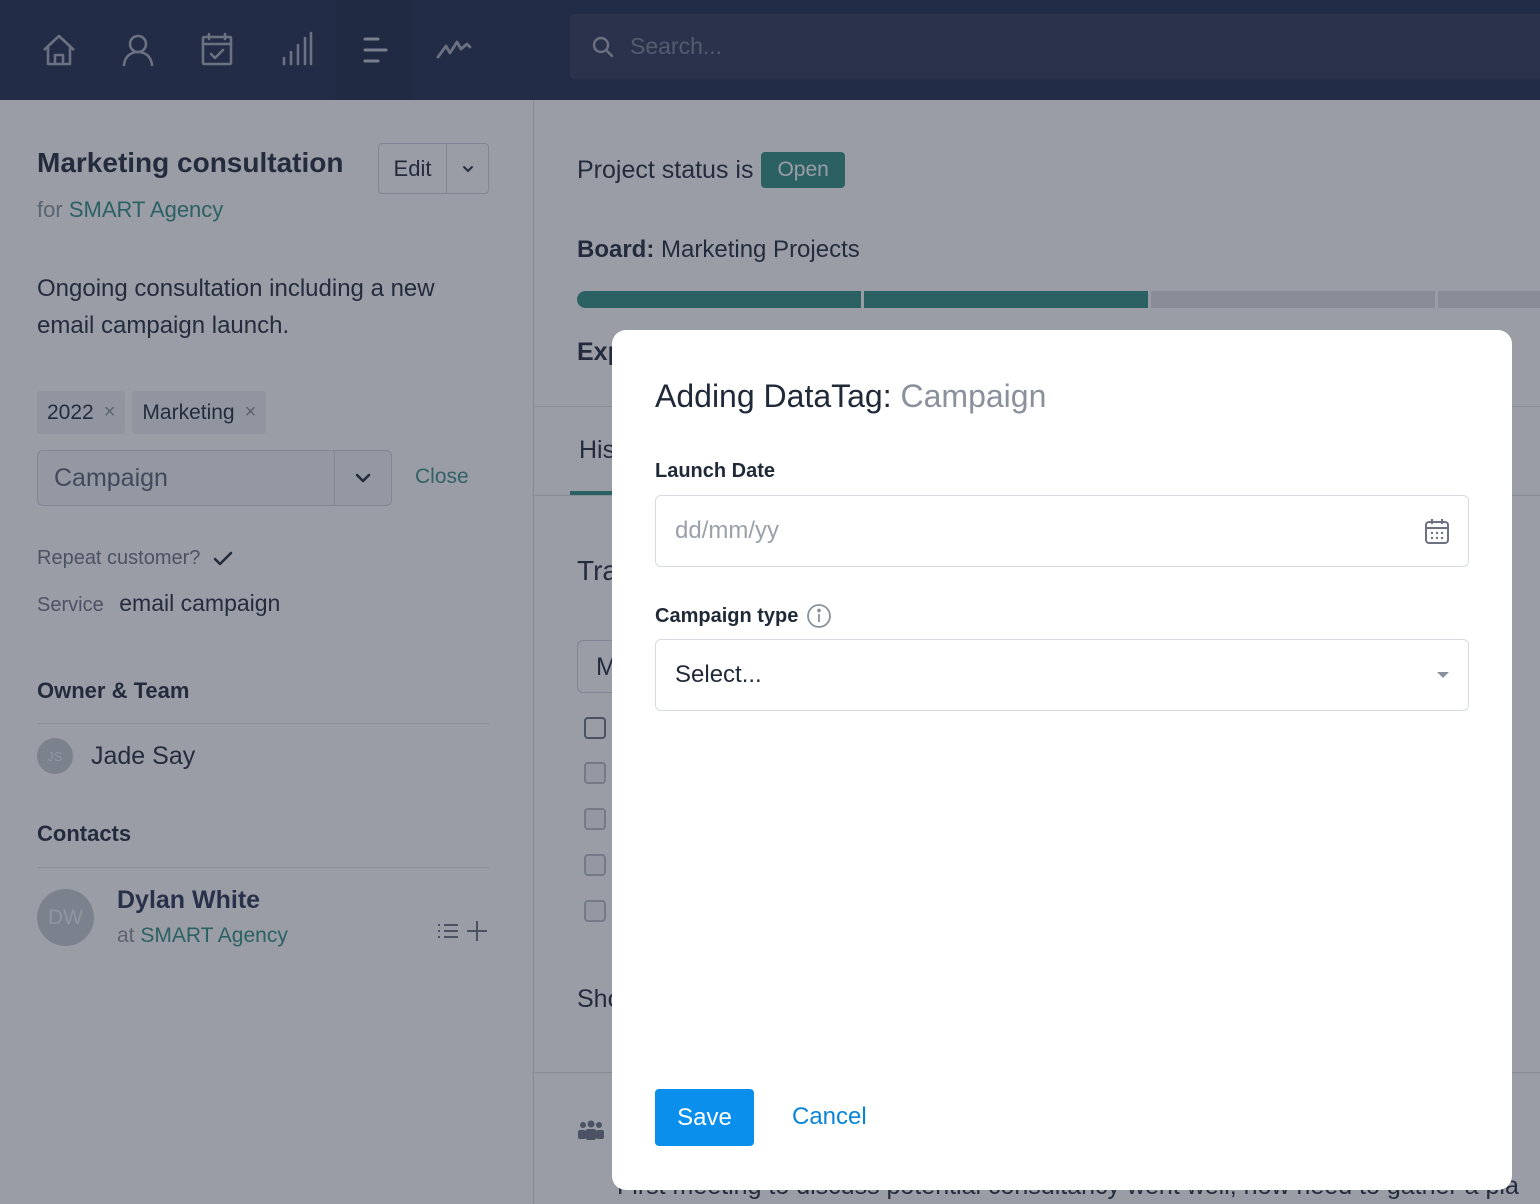 This screenshot has width=1540, height=1204. I want to click on campaign-type-label-text: Campaign type, so click(727, 615).